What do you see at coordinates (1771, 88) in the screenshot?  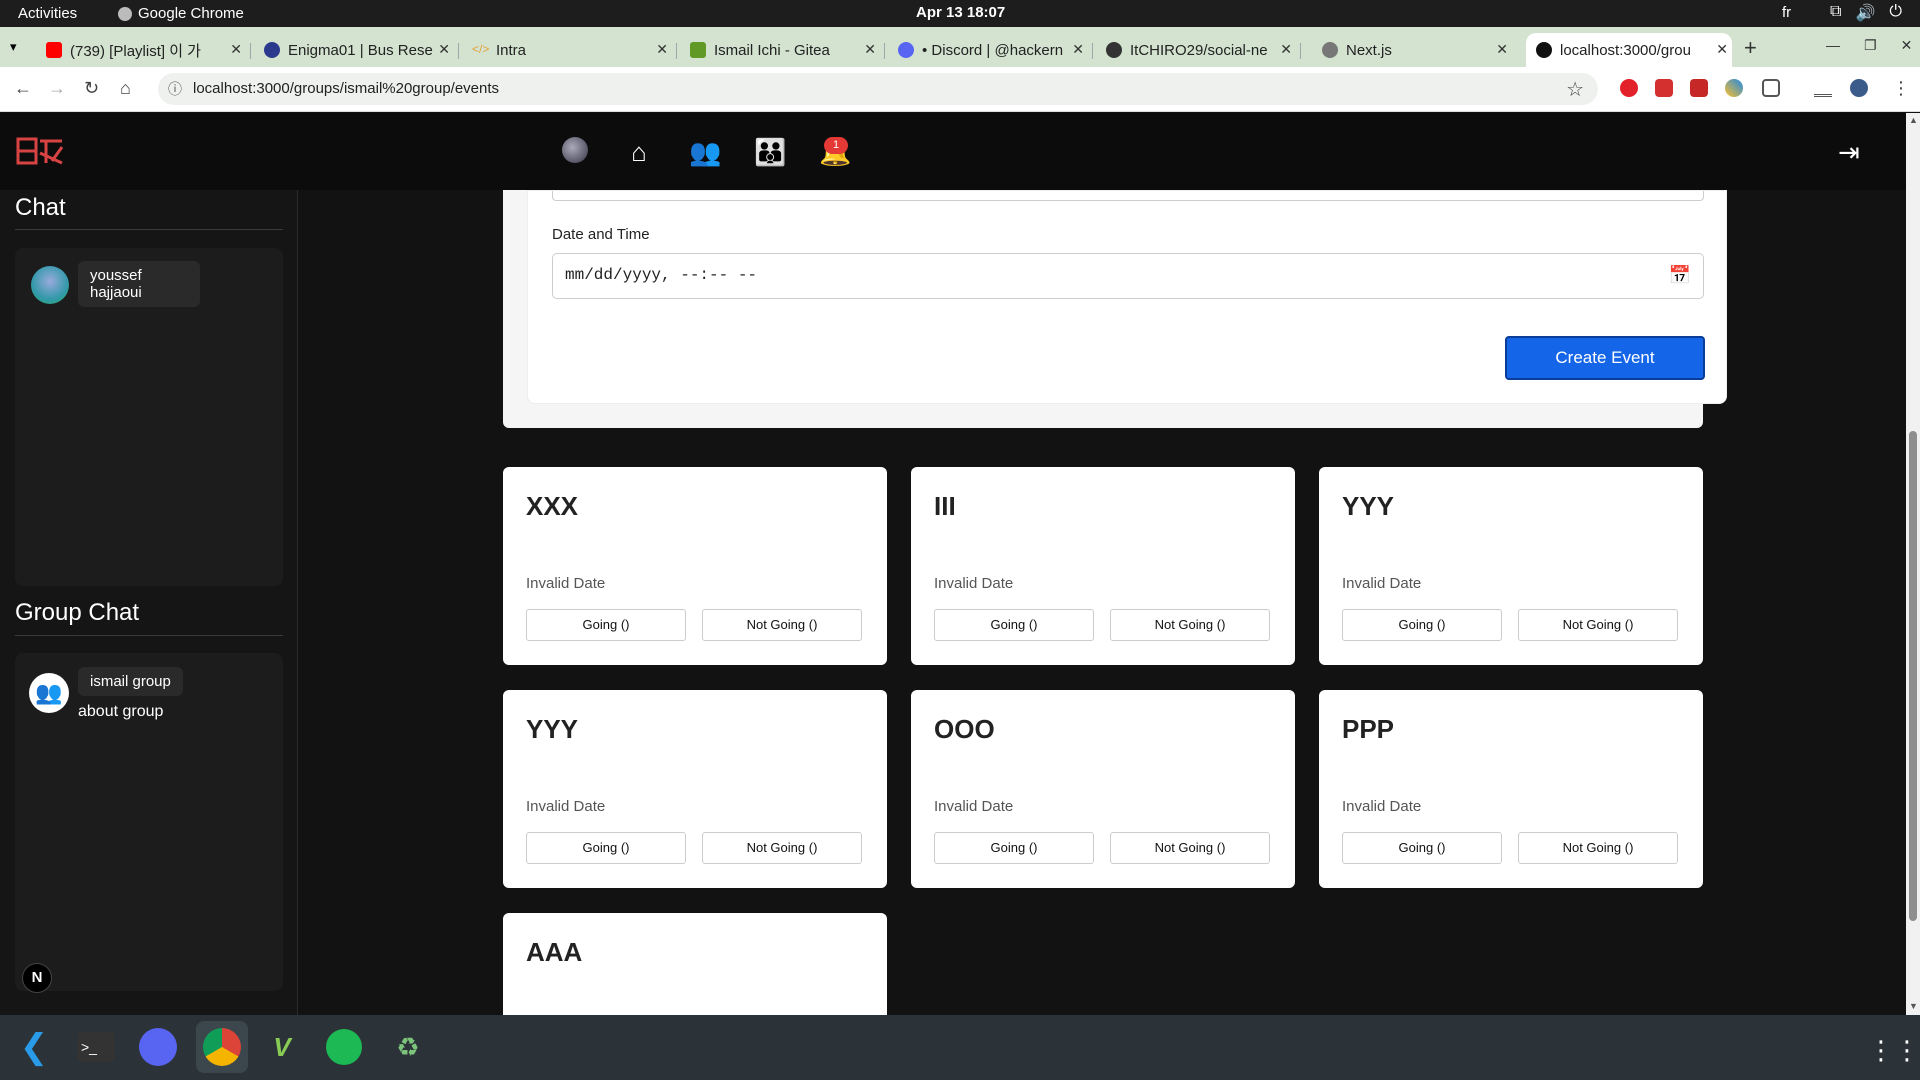 I see `puzzle-extensions-icon` at bounding box center [1771, 88].